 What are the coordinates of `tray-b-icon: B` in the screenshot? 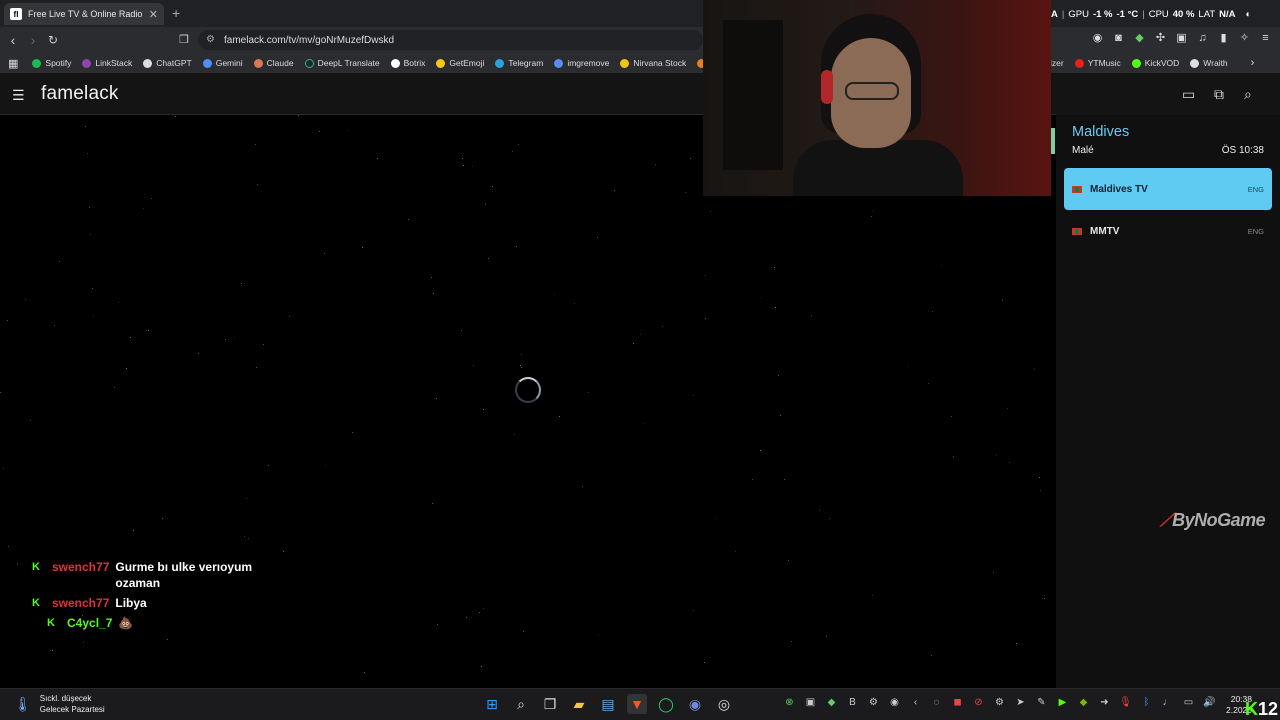 It's located at (852, 702).